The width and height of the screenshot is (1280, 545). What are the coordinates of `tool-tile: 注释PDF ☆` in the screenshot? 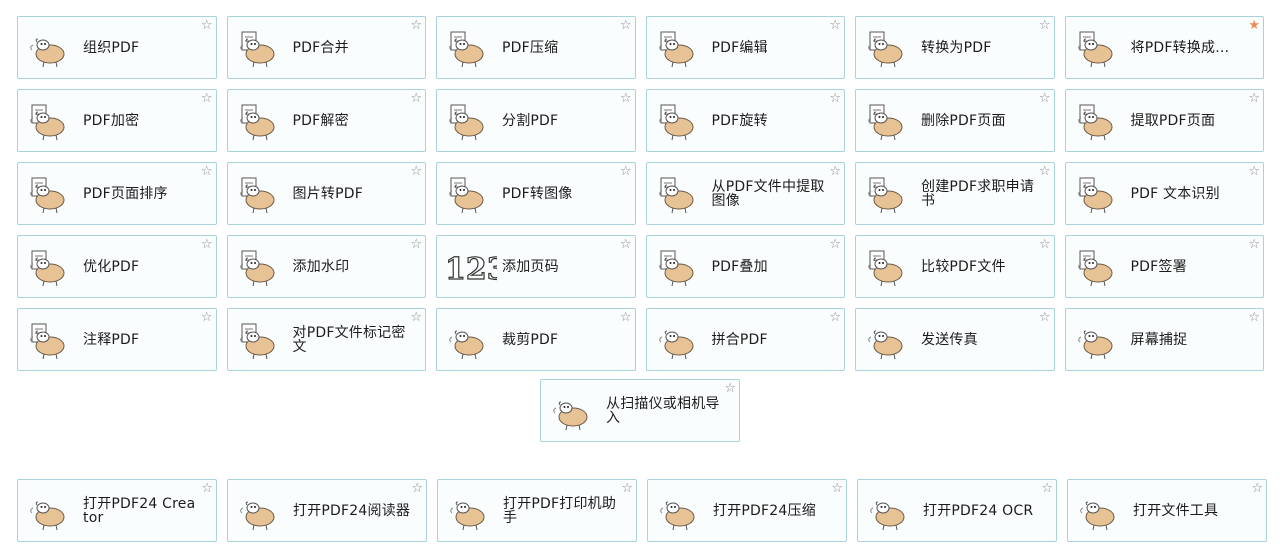 It's located at (117, 339).